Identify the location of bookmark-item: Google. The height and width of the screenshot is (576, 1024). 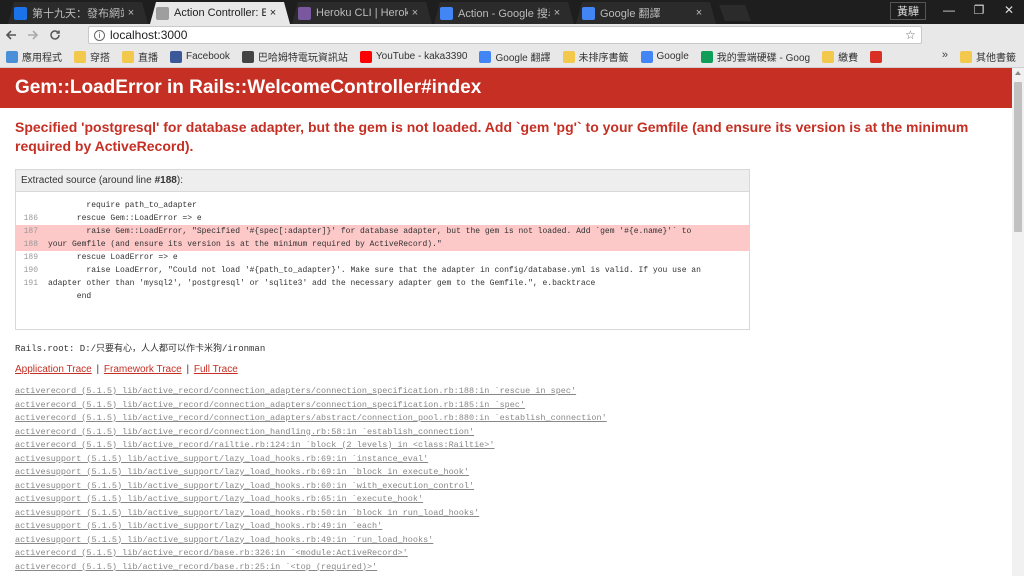
(664, 56).